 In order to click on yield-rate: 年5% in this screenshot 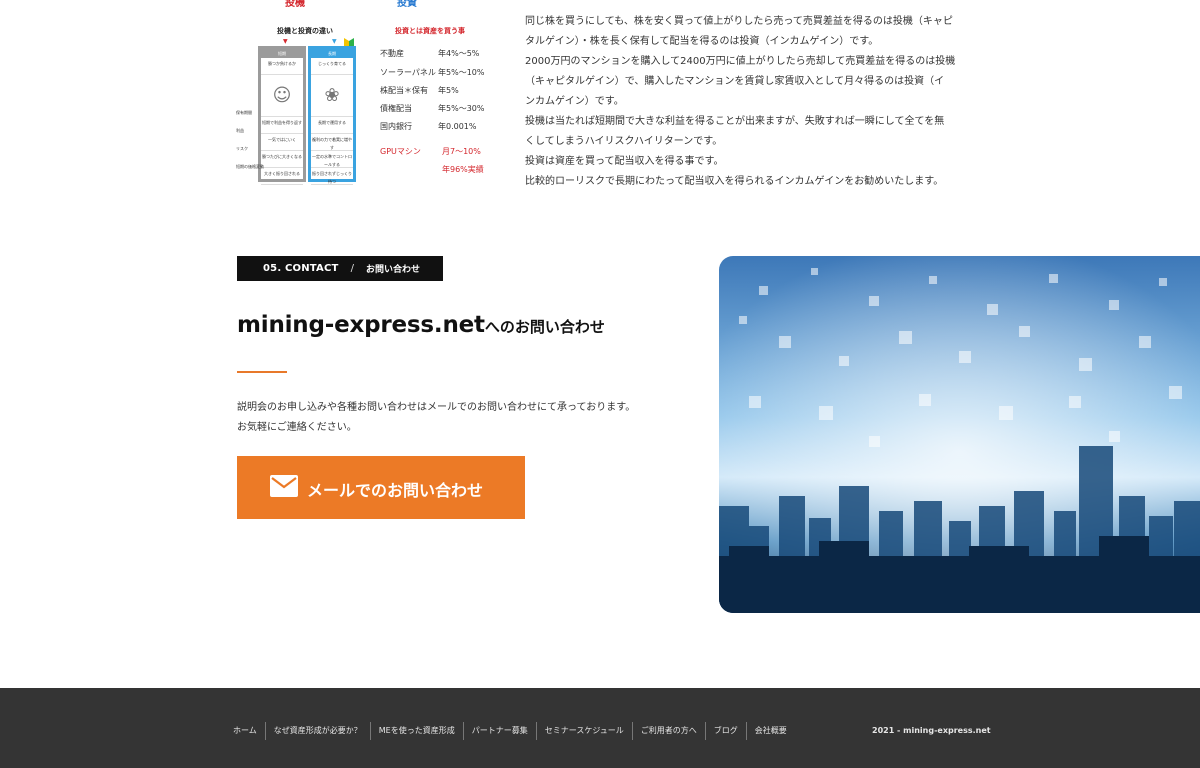, I will do `click(448, 90)`.